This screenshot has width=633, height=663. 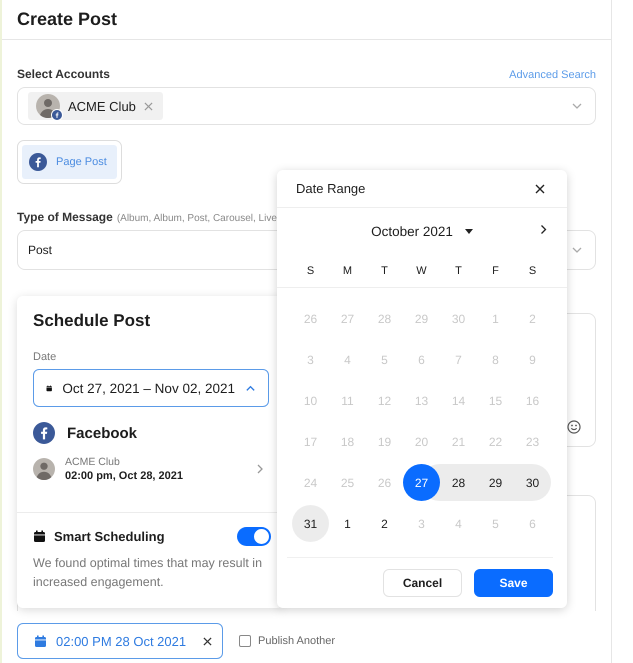 What do you see at coordinates (148, 573) in the screenshot?
I see `section-description: We found optimal times that may result in increased engagement.` at bounding box center [148, 573].